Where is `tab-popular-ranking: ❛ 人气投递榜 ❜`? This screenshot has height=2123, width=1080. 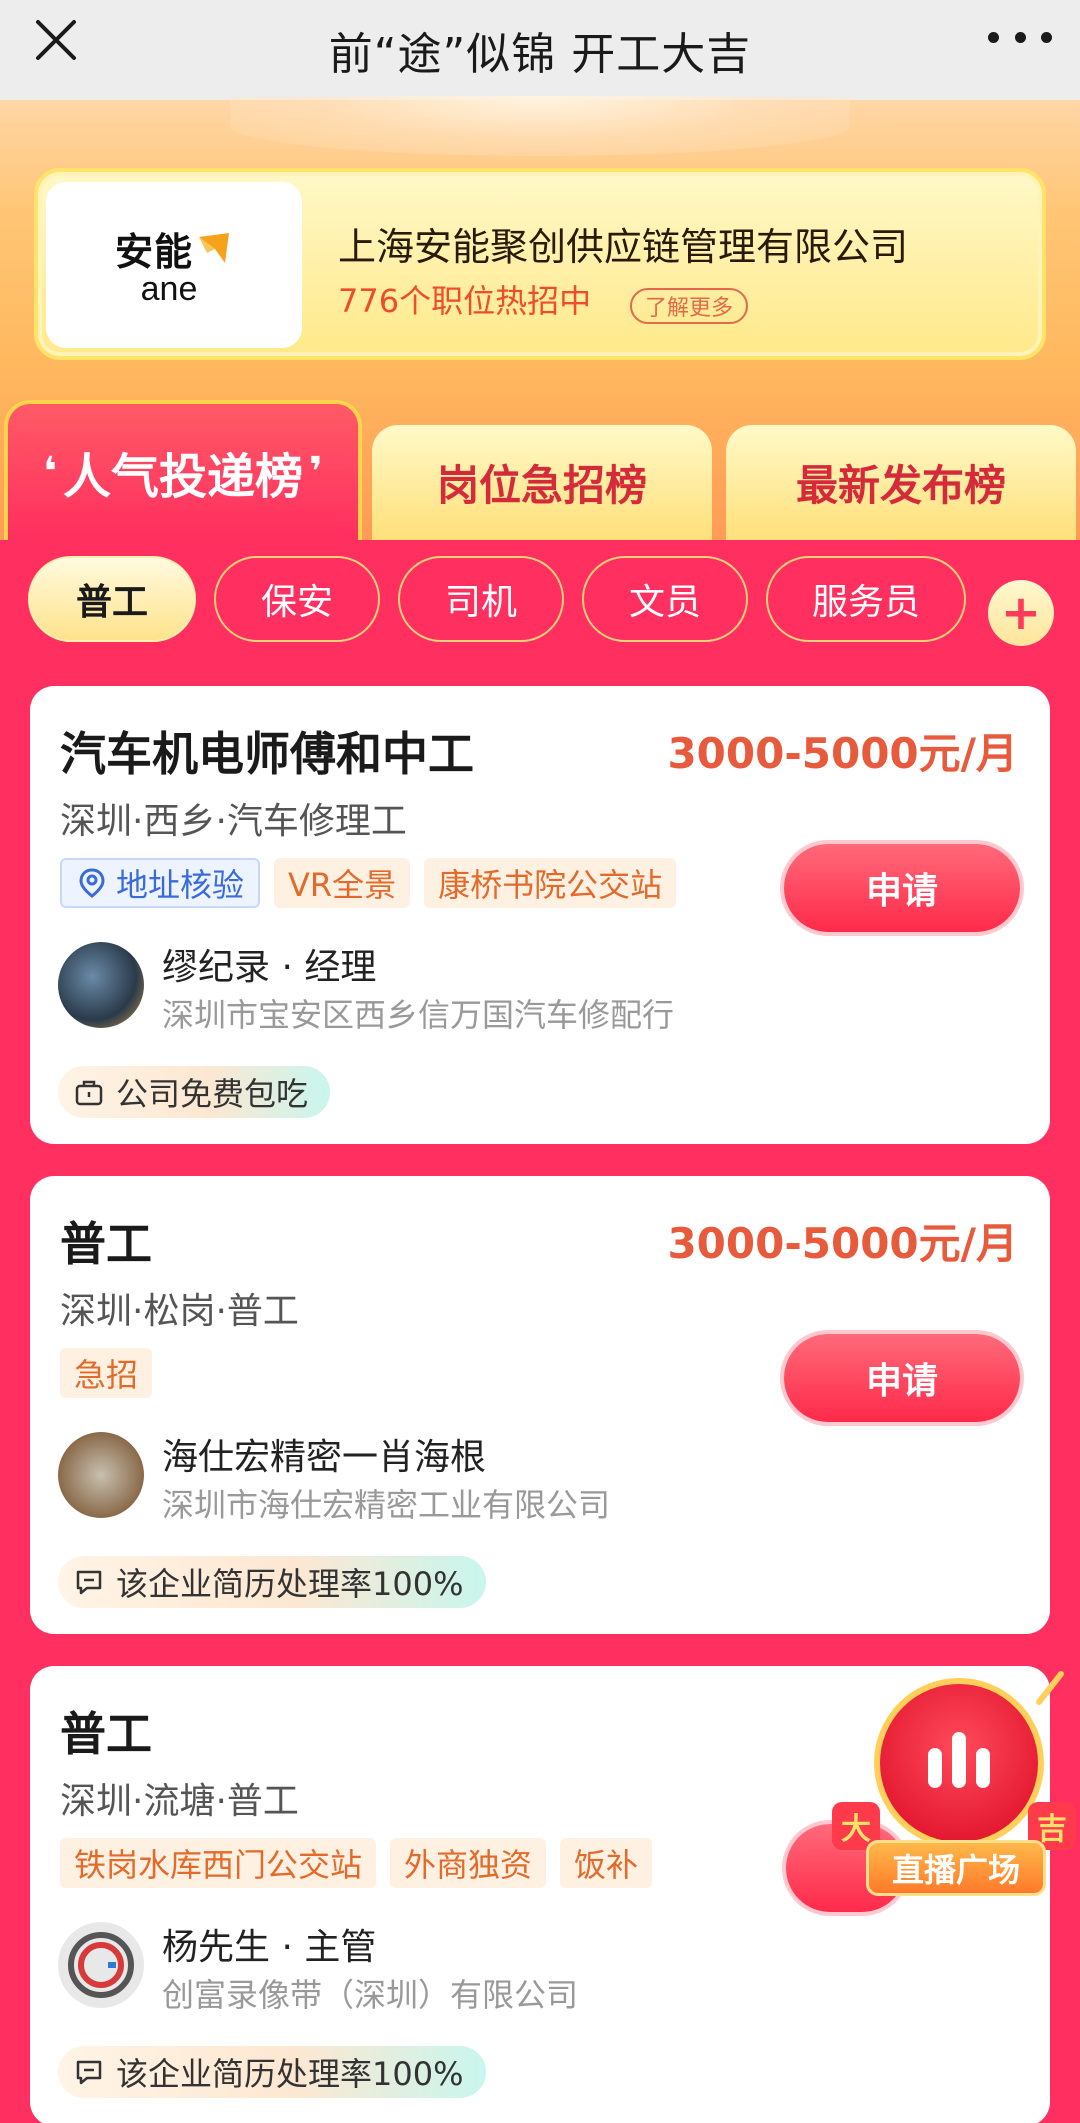 tab-popular-ranking: ❛ 人气投递榜 ❜ is located at coordinates (183, 470).